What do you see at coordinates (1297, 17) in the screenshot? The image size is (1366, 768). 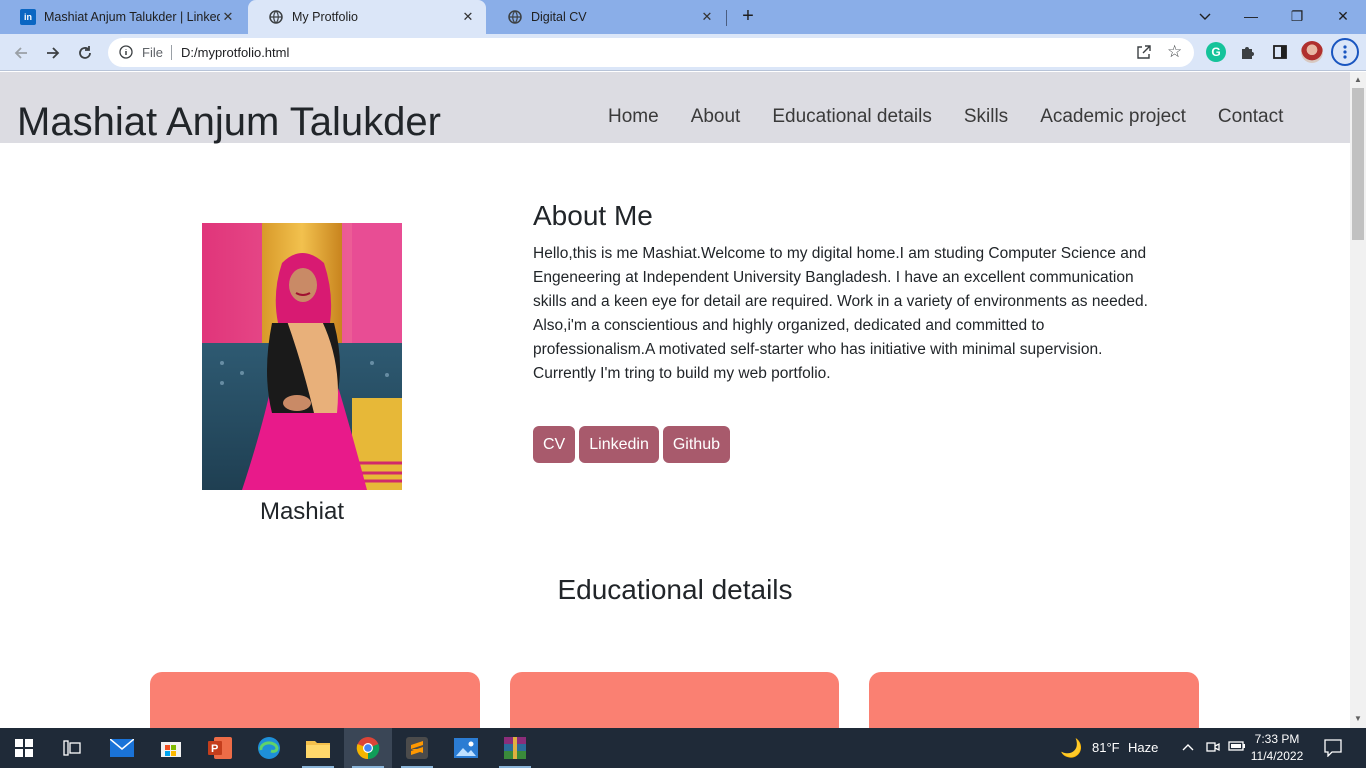 I see `restore-button: ❐` at bounding box center [1297, 17].